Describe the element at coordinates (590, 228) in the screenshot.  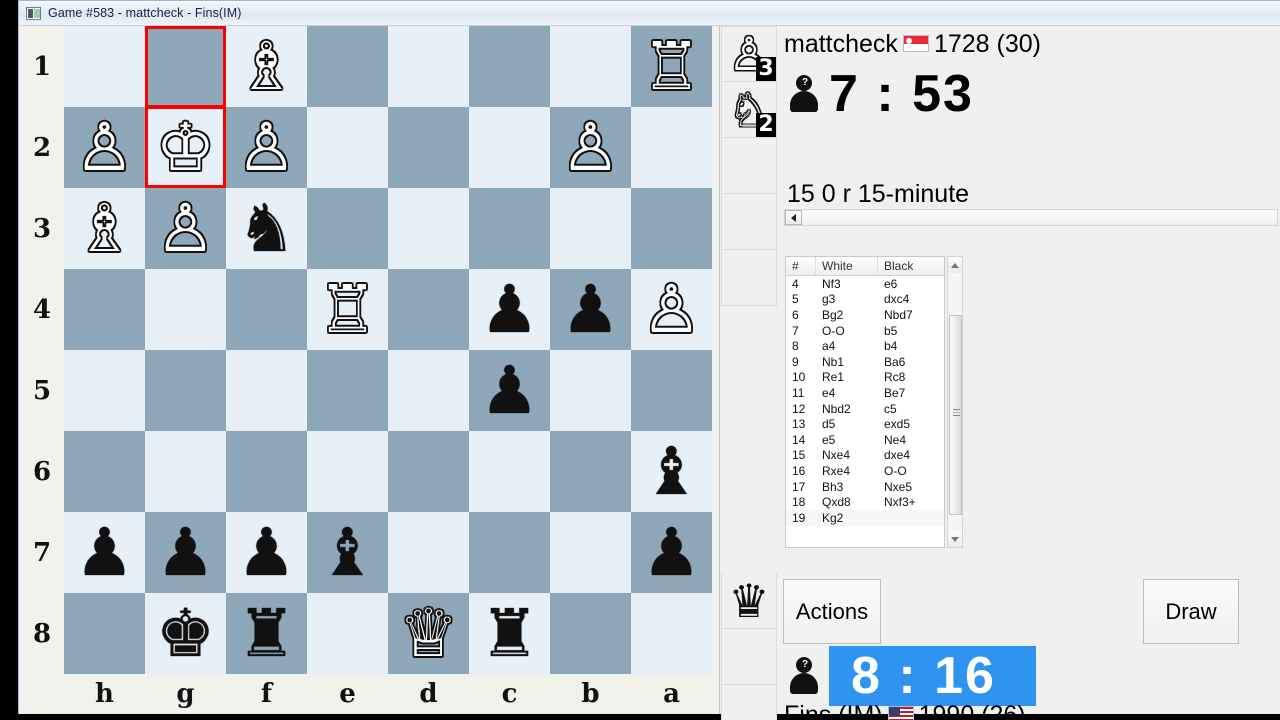
I see `board-square-b3` at that location.